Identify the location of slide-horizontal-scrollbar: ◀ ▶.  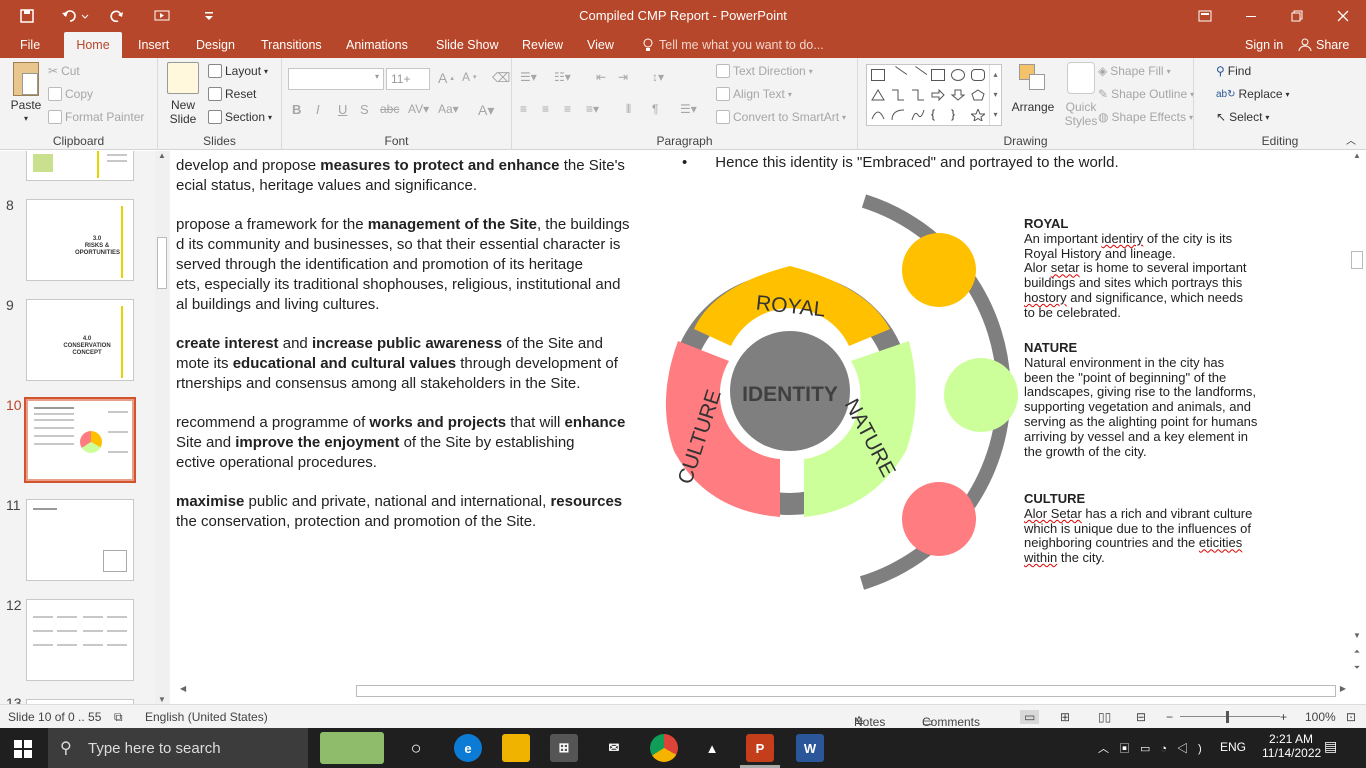
(762, 691).